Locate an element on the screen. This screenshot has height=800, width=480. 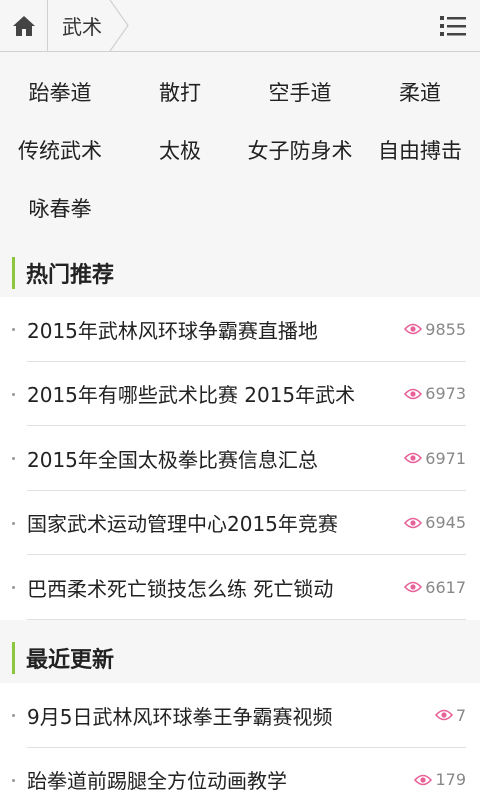
category-item: 跆拳道 is located at coordinates (60, 92).